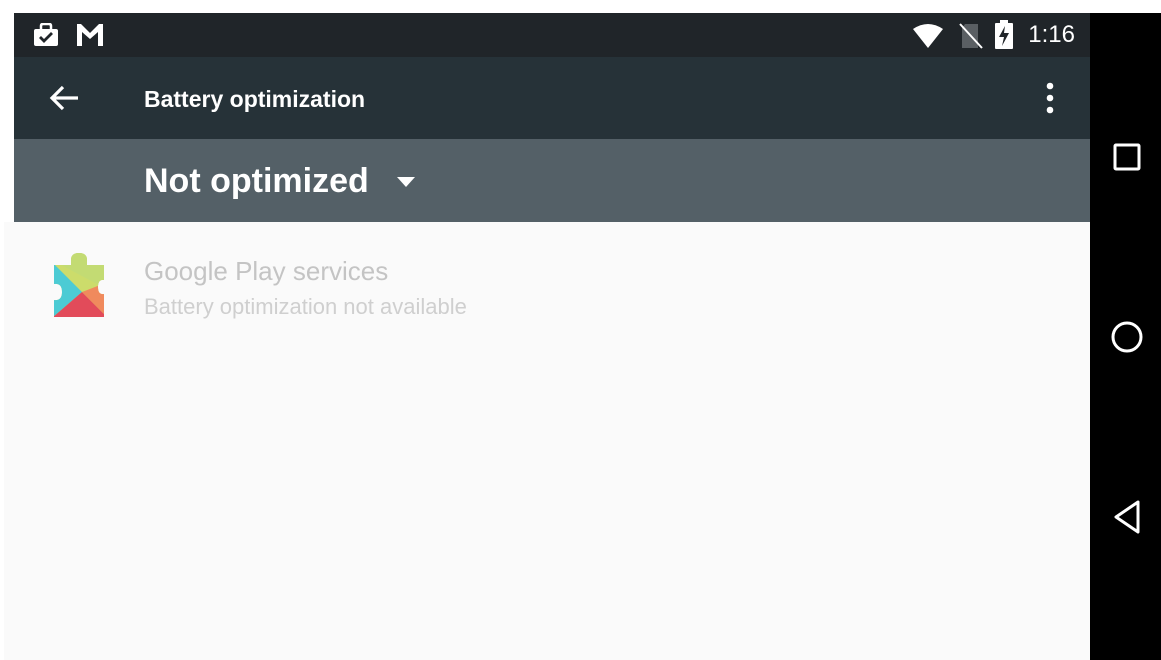 The image size is (1161, 660). Describe the element at coordinates (928, 38) in the screenshot. I see `wifi-icon` at that location.